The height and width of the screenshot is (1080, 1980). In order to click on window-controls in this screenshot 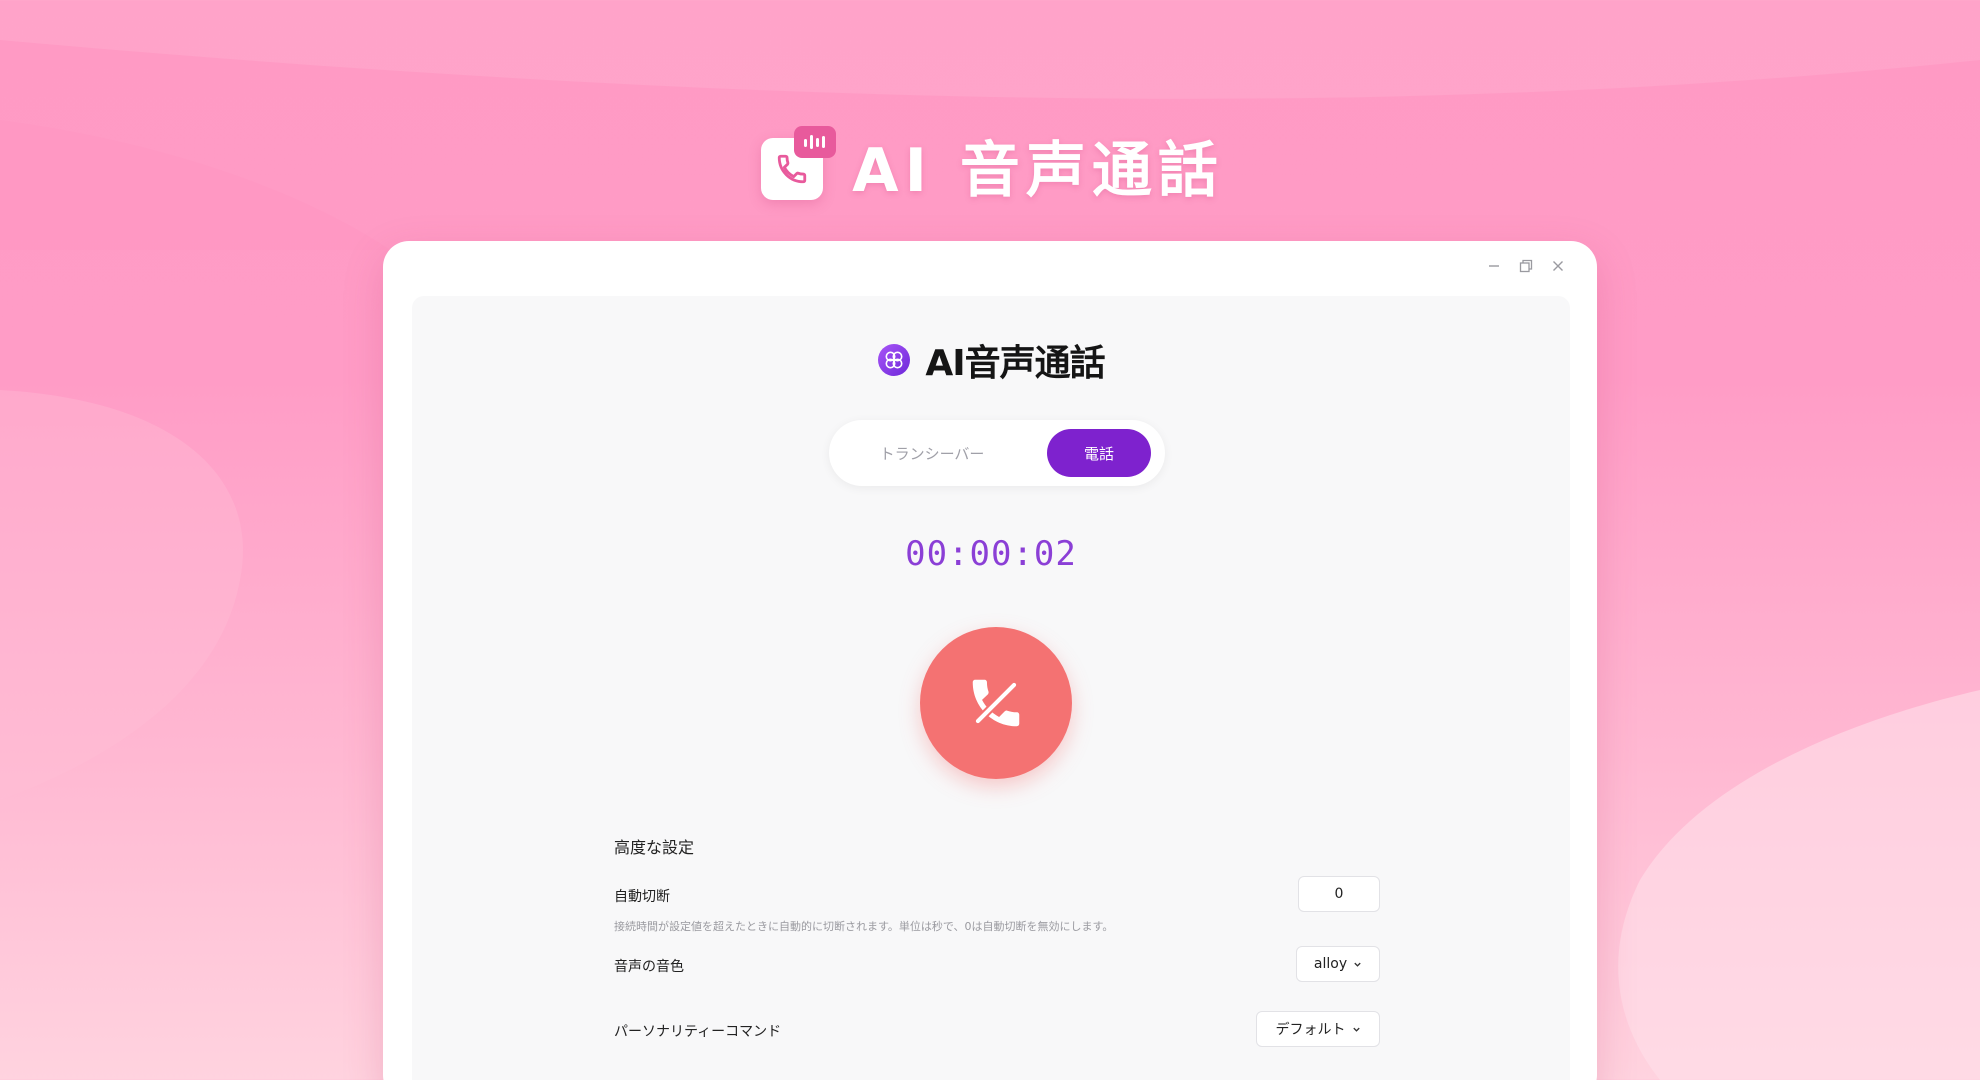, I will do `click(1526, 266)`.